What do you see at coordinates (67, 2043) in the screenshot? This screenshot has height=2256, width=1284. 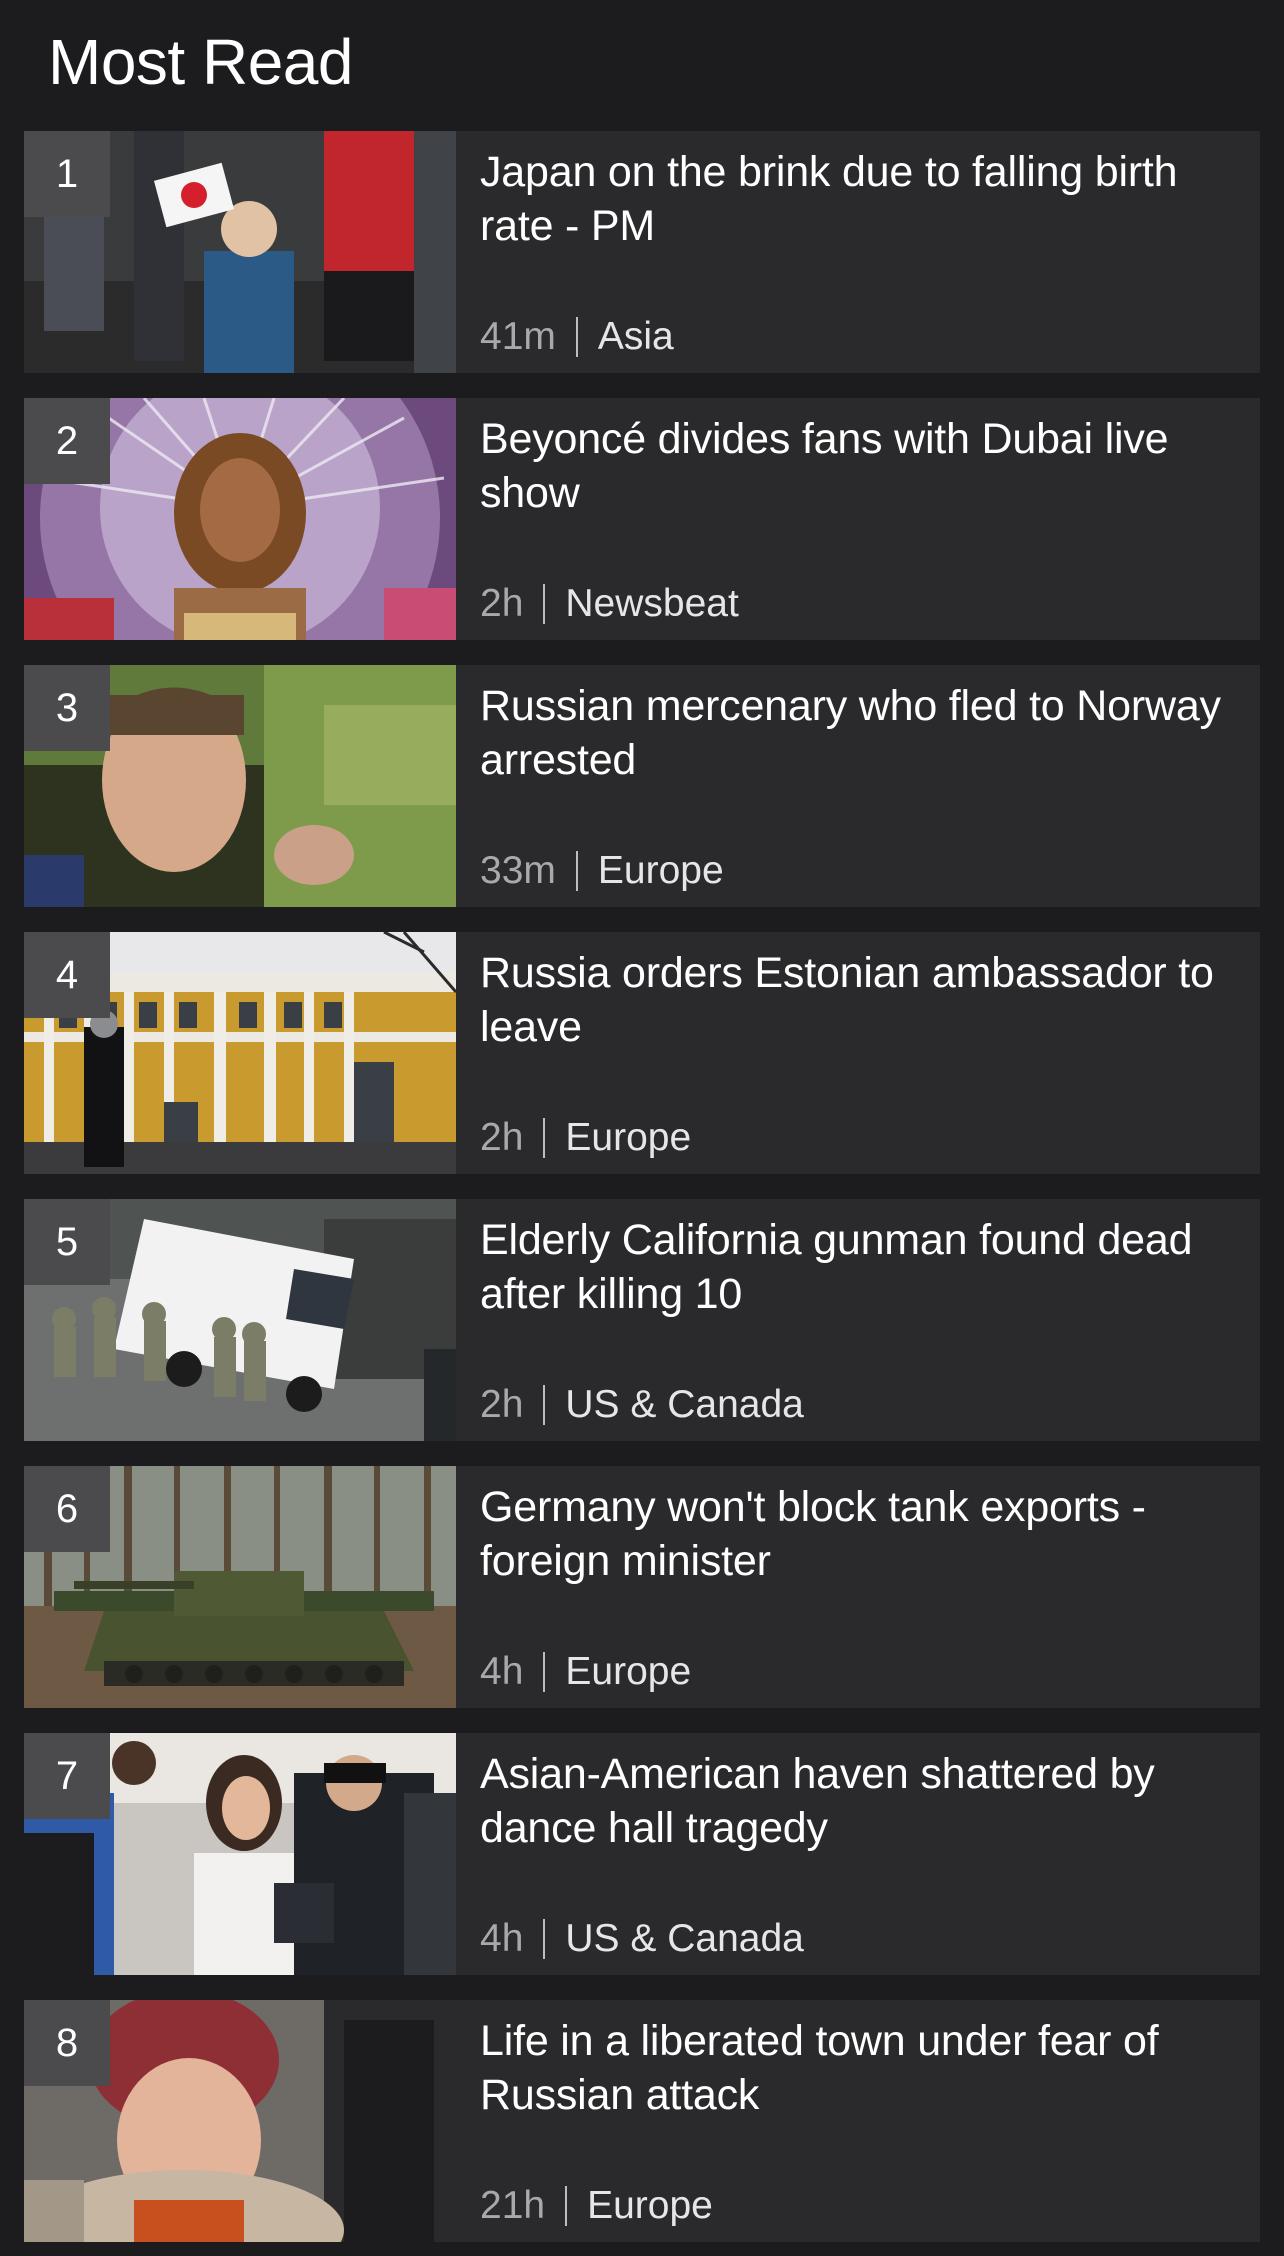 I see `rank-badge: 8` at bounding box center [67, 2043].